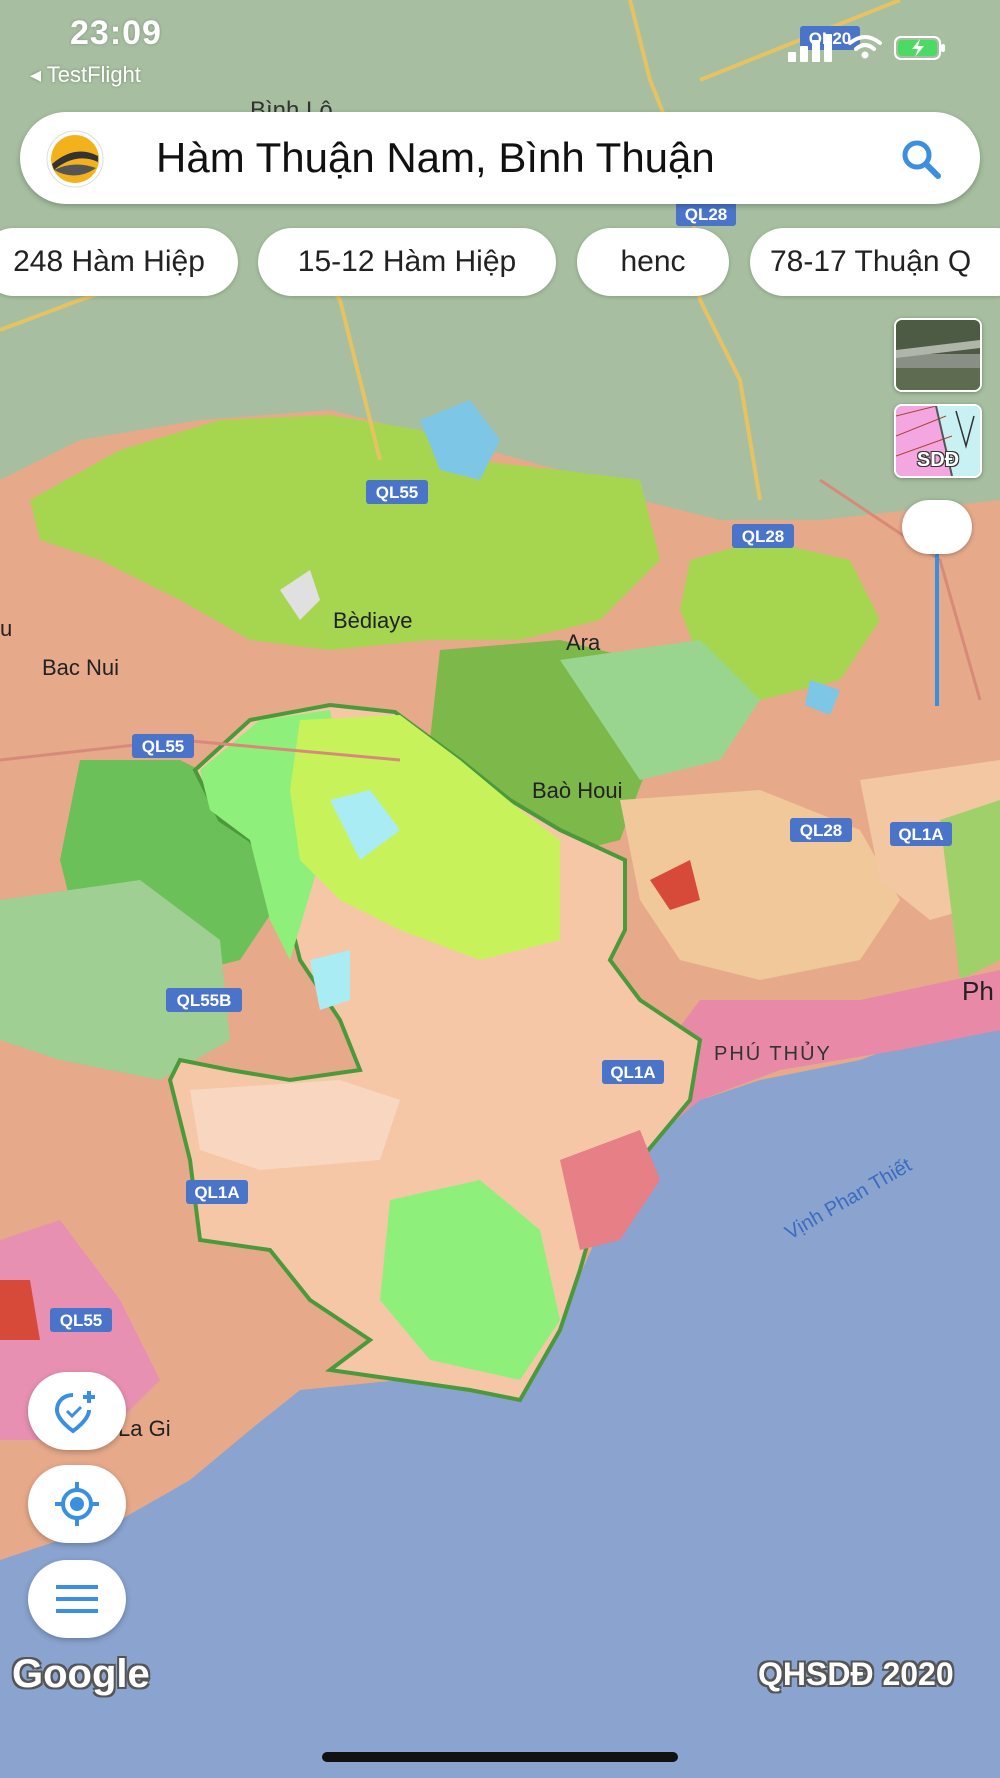  Describe the element at coordinates (373, 620) in the screenshot. I see `place-label-bediaye: Bèdiaye` at that location.